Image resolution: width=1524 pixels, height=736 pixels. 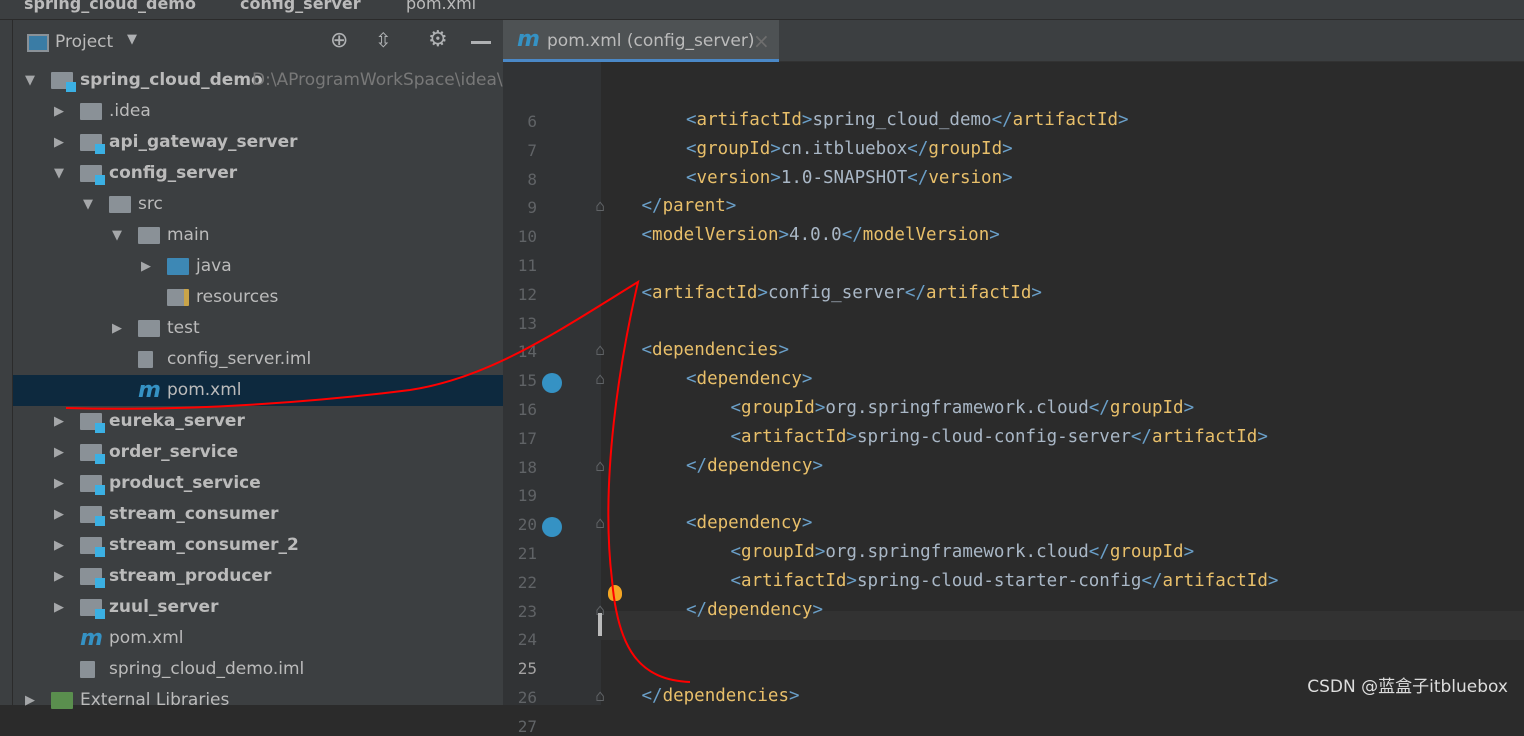 What do you see at coordinates (527, 726) in the screenshot?
I see `line-number: 27` at bounding box center [527, 726].